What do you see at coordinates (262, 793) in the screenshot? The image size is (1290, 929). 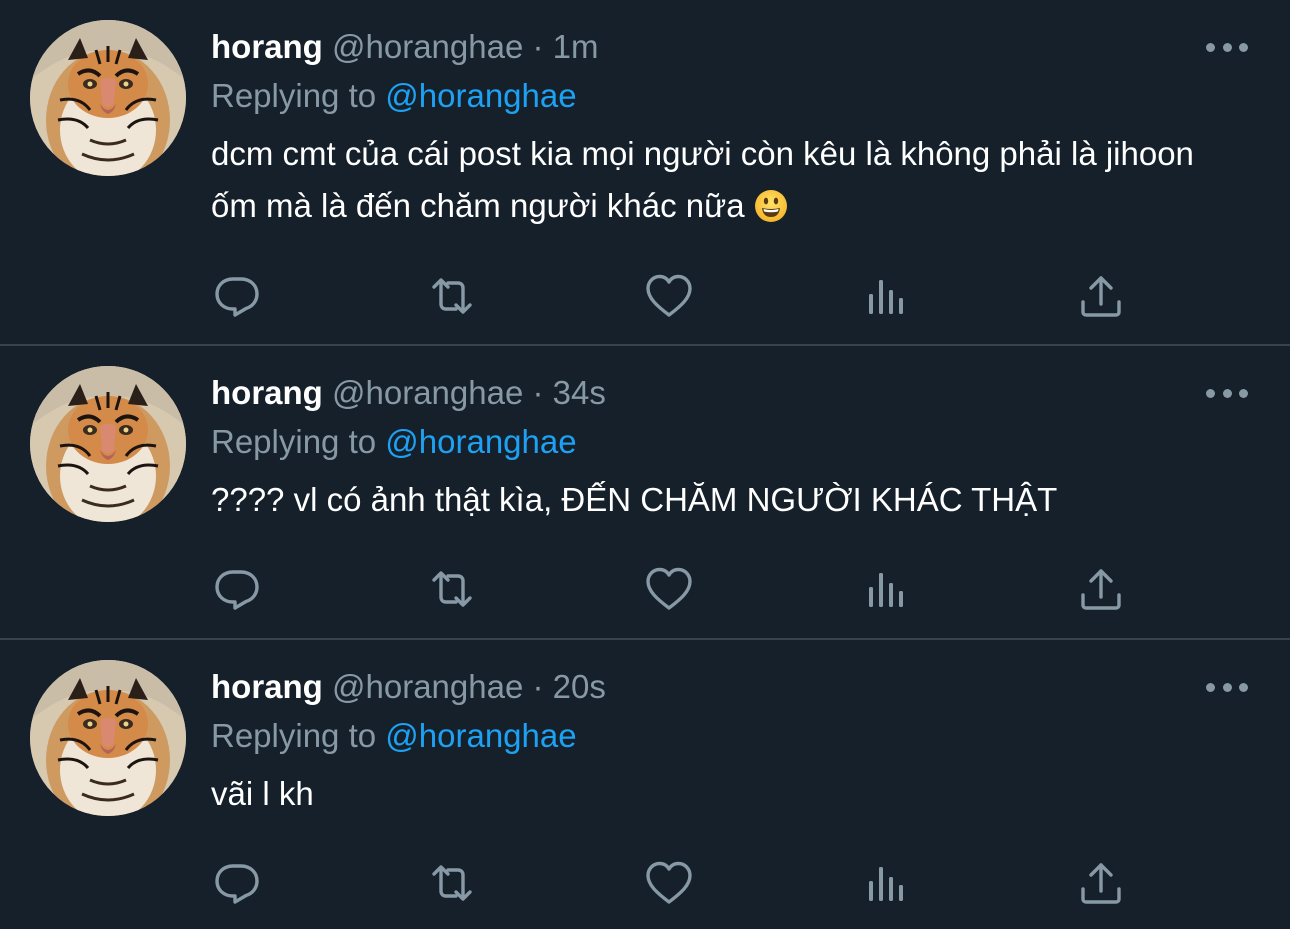 I see `tweet-text-content: vãi l kh` at bounding box center [262, 793].